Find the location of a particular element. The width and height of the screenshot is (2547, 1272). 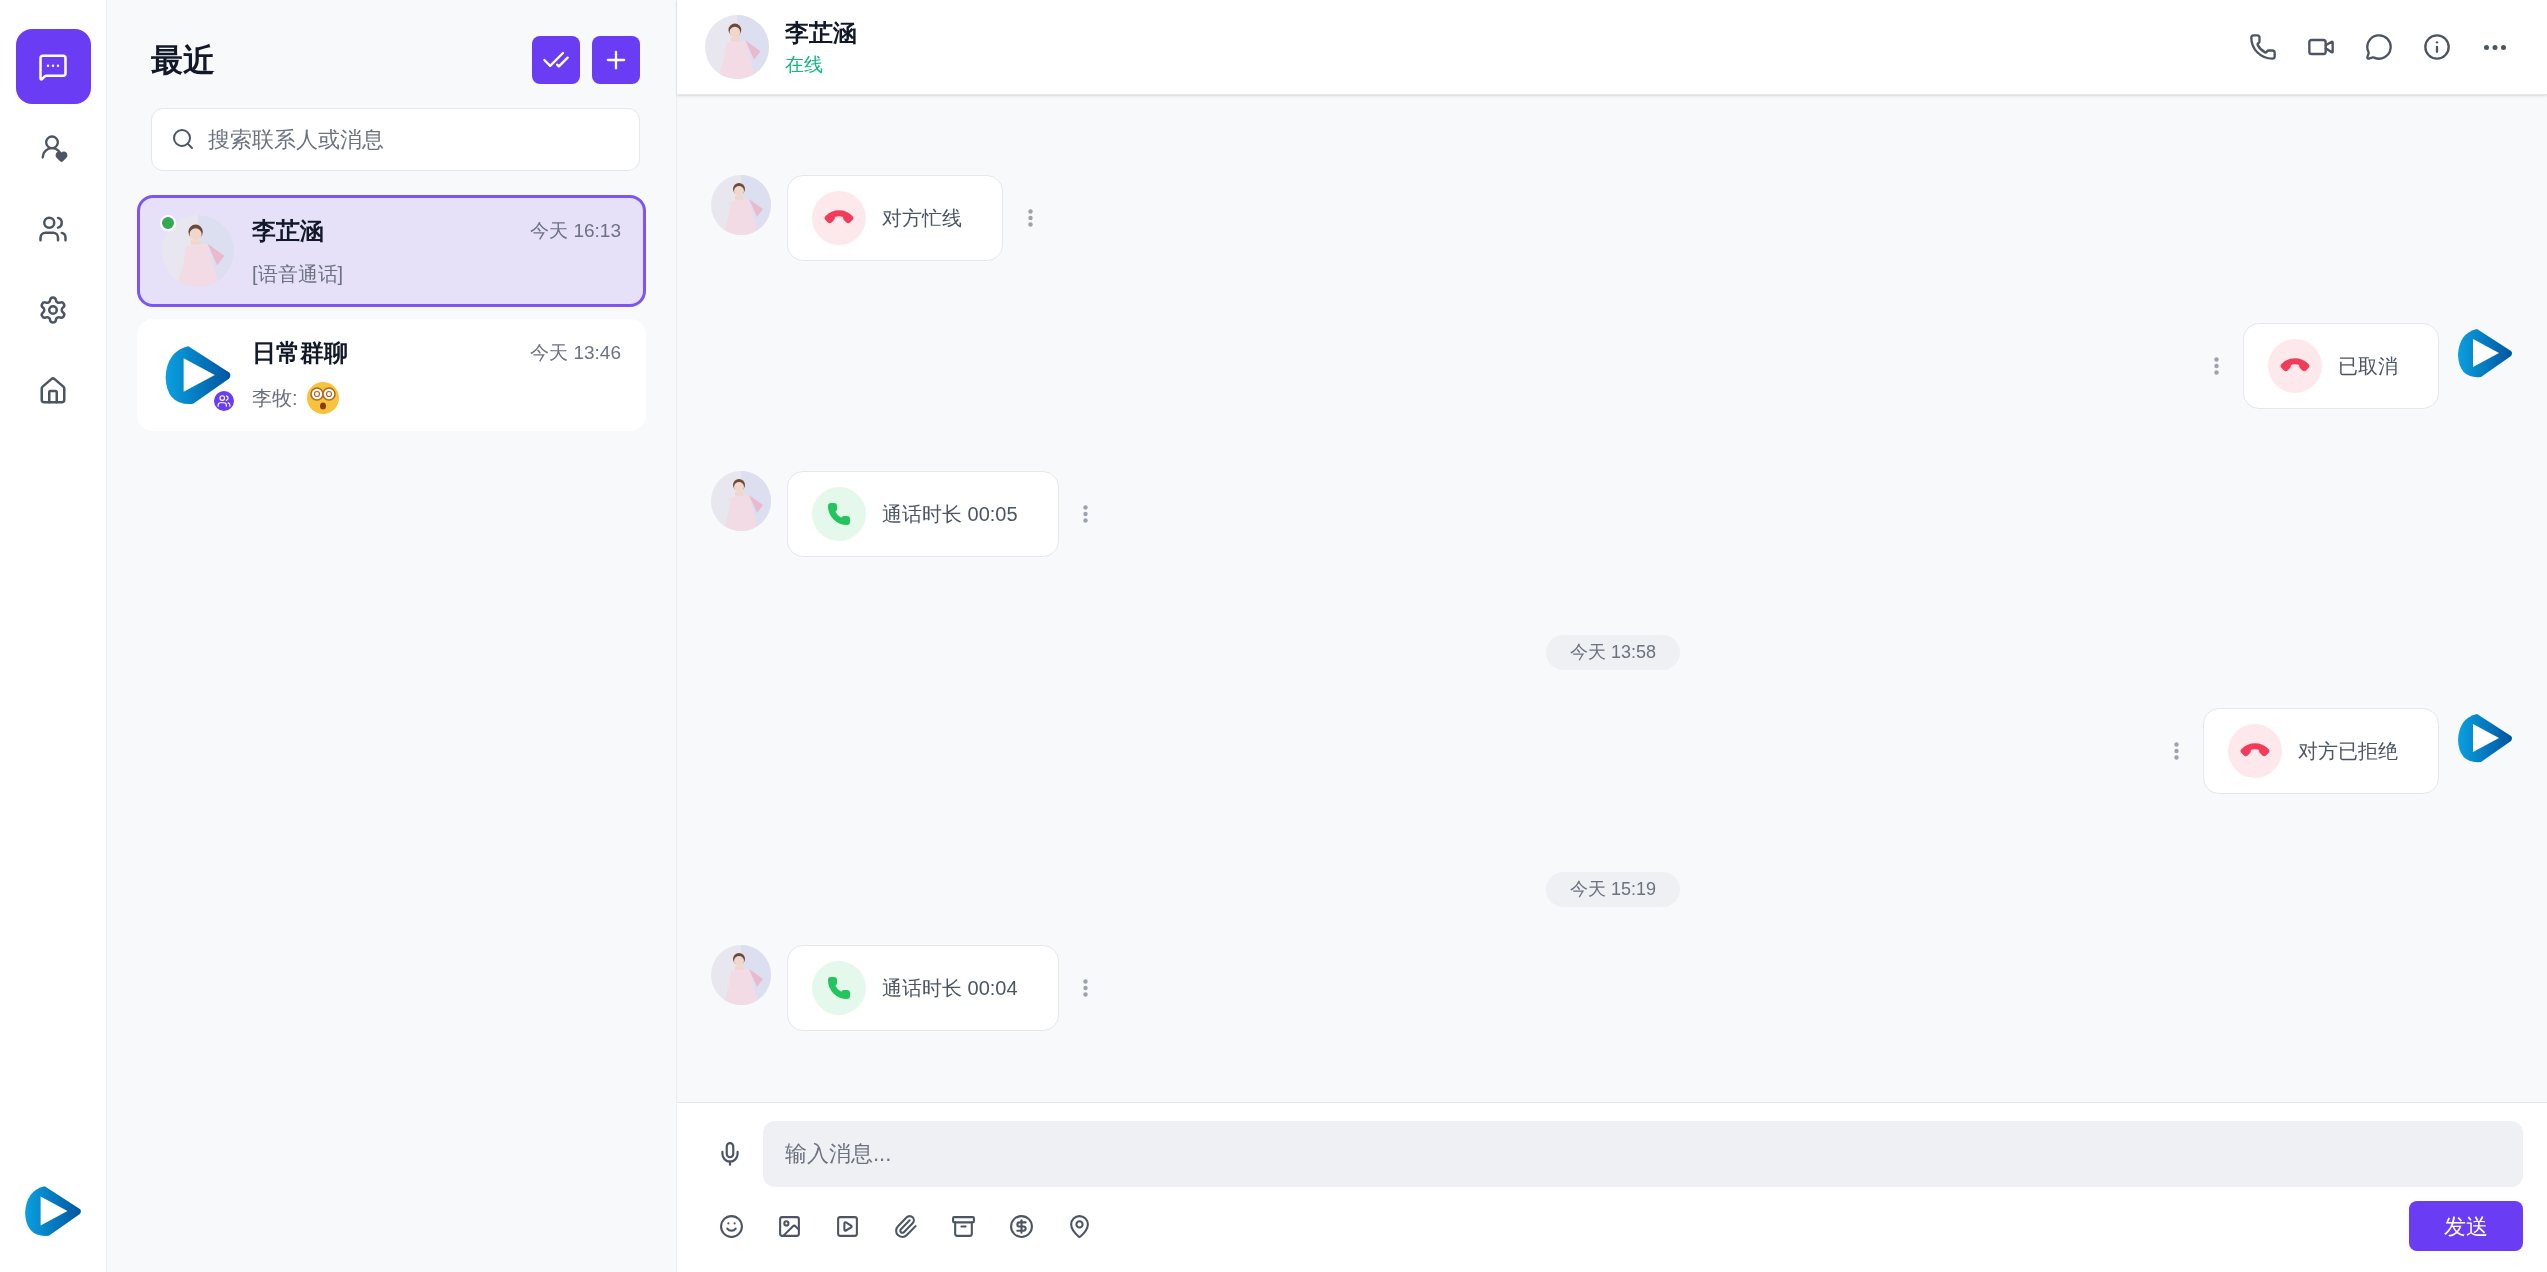

conversation-item: 李芷涵 今天 16:13 [语音通话] is located at coordinates (391, 251).